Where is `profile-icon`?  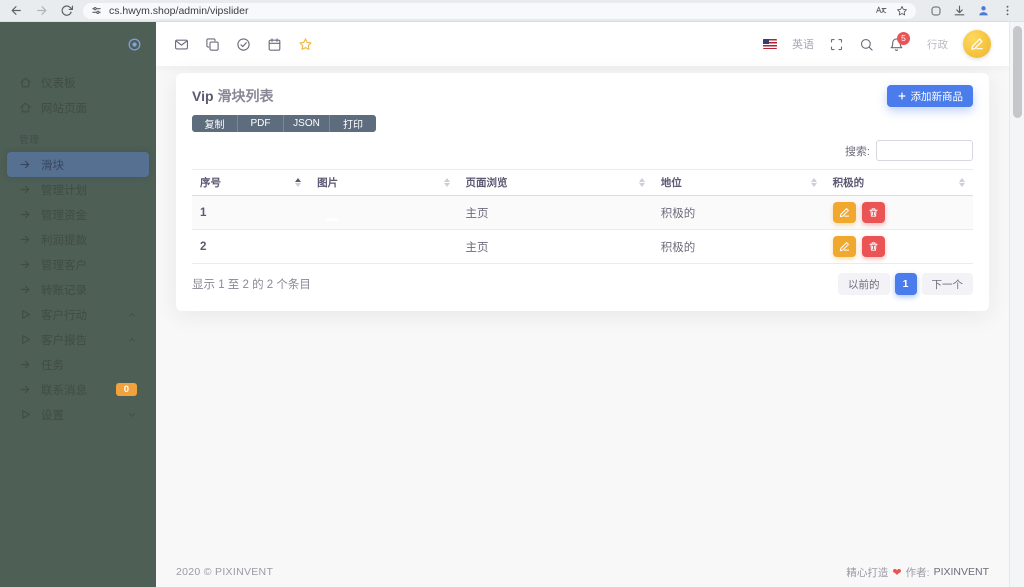
profile-icon is located at coordinates (983, 10).